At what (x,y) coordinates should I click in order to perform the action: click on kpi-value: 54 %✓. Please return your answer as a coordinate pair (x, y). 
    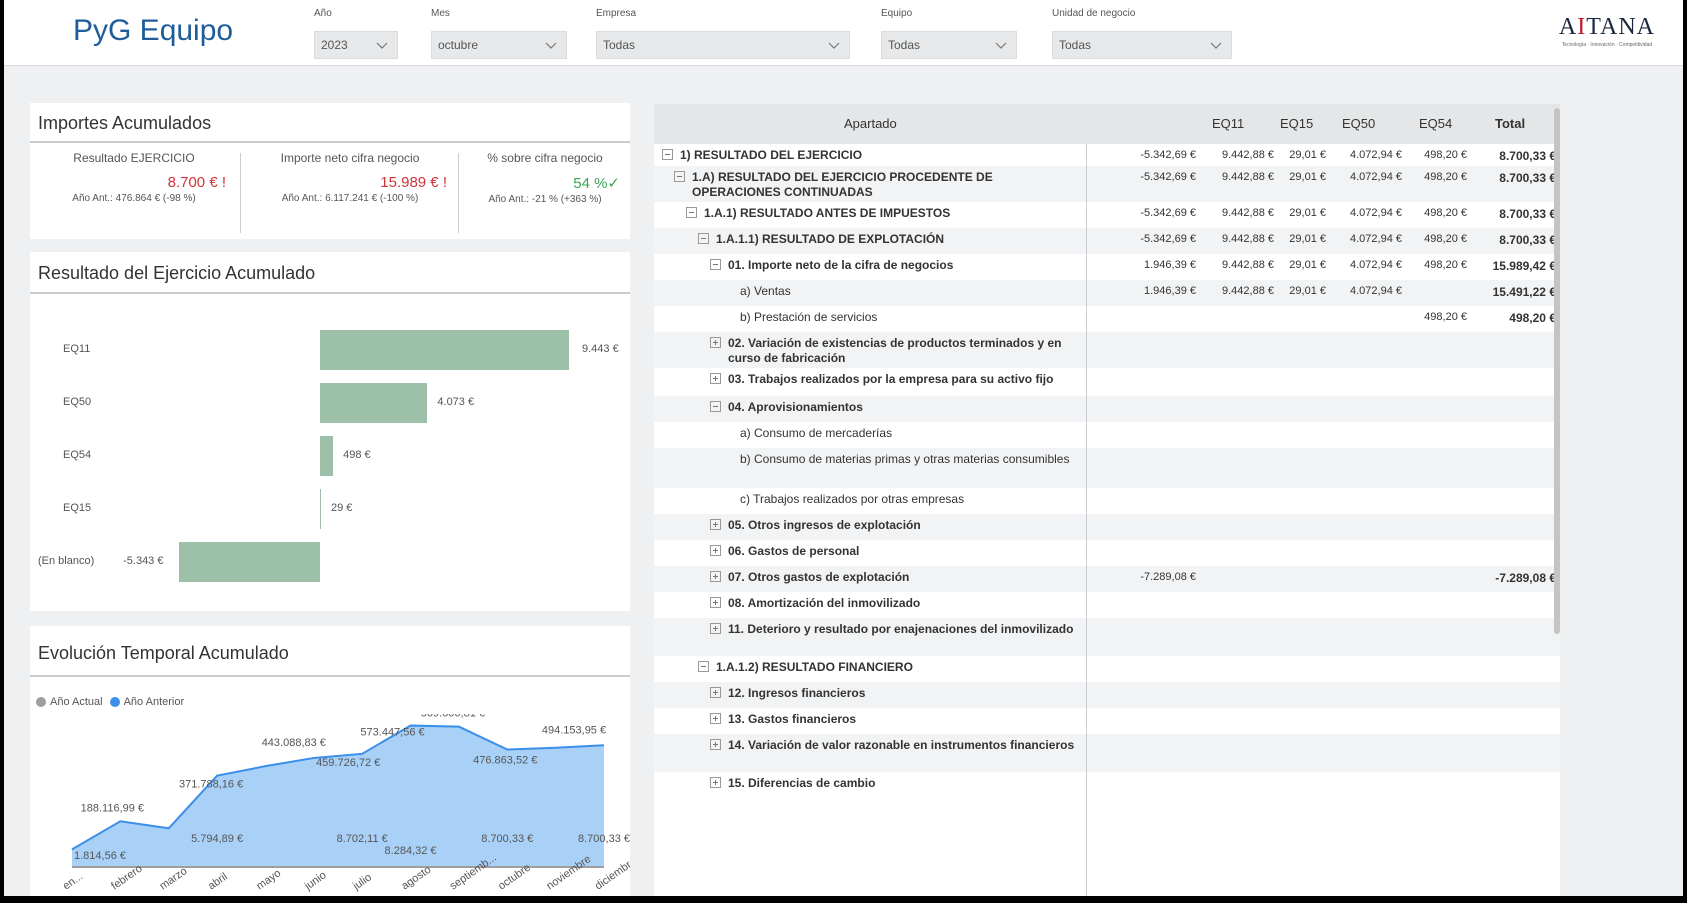
    Looking at the image, I should click on (596, 183).